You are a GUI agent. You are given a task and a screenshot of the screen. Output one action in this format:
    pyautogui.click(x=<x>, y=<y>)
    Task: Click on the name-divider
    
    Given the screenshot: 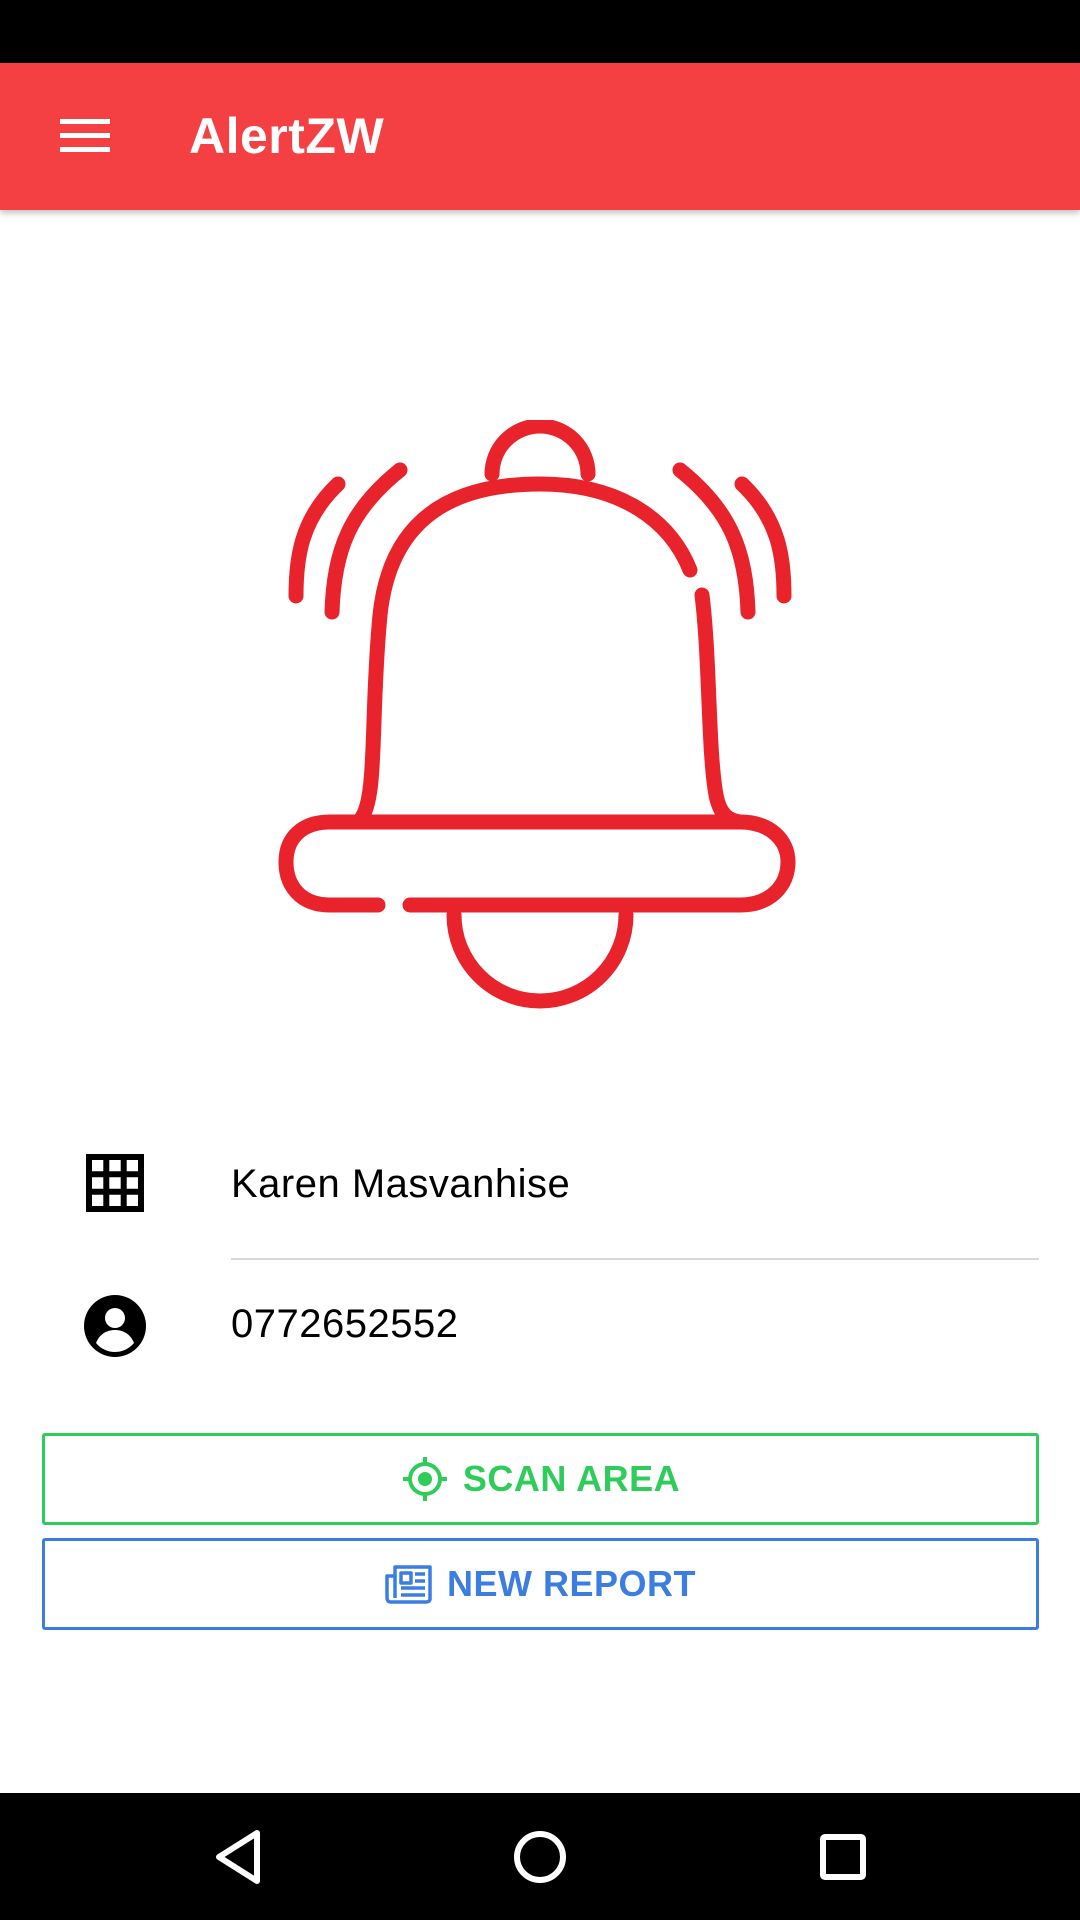 What is the action you would take?
    pyautogui.click(x=635, y=1259)
    